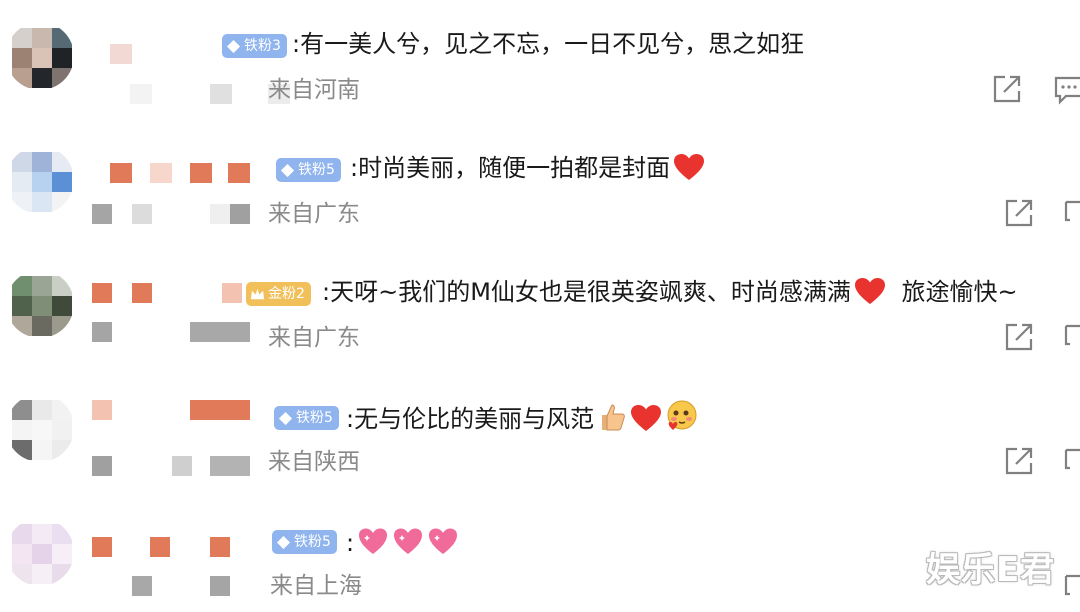  Describe the element at coordinates (527, 168) in the screenshot. I see `comment-text: :时尚美丽，随便一拍都是封面` at that location.